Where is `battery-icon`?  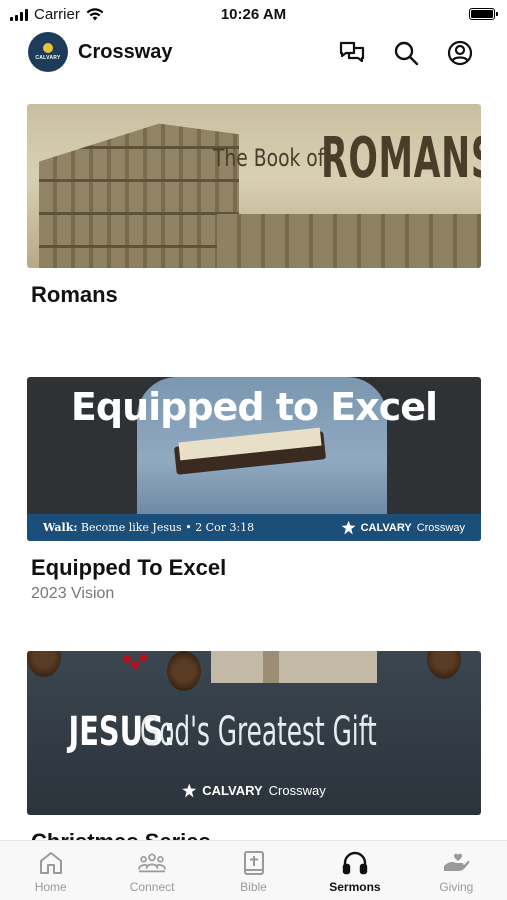 battery-icon is located at coordinates (483, 14).